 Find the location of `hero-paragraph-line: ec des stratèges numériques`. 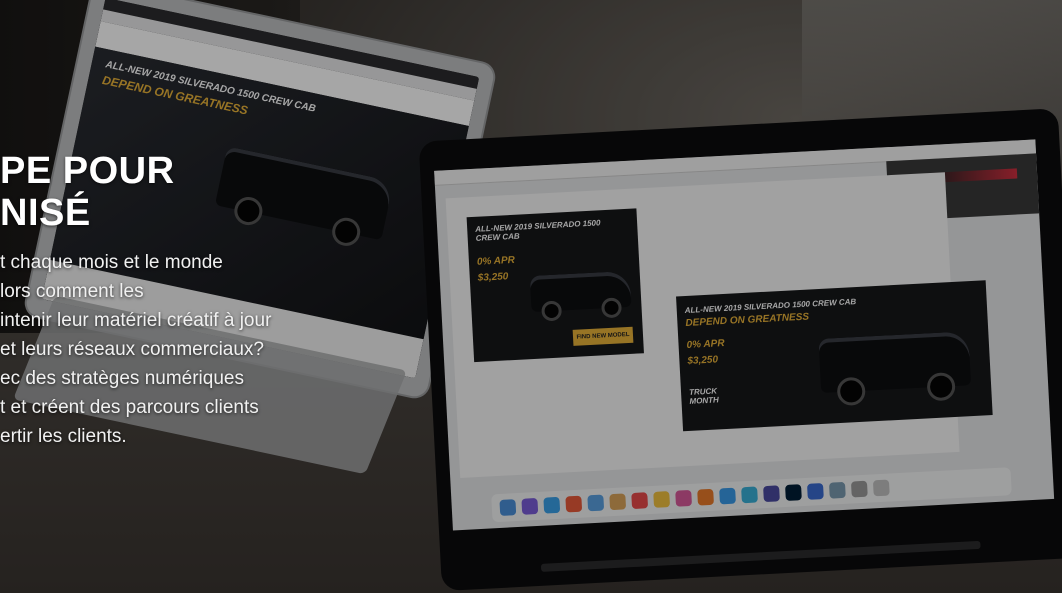

hero-paragraph-line: ec des stratèges numériques is located at coordinates (122, 378).